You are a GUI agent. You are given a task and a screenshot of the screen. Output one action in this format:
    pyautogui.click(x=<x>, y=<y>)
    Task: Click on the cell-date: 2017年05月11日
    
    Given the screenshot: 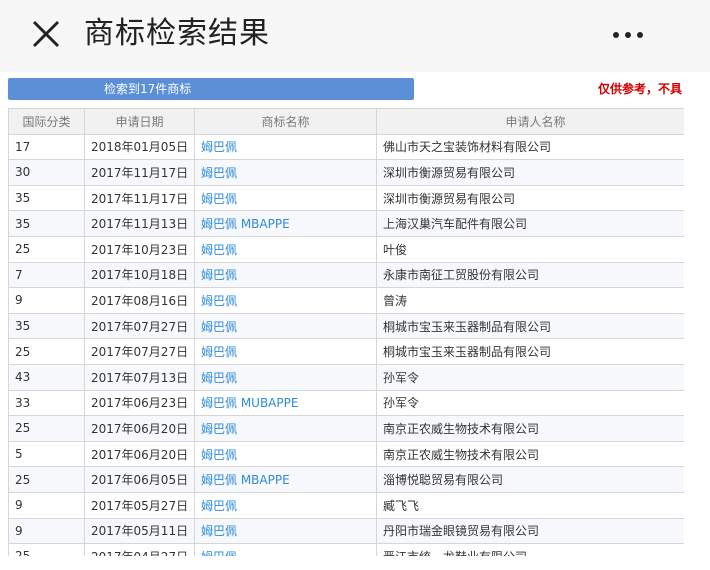 What is the action you would take?
    pyautogui.click(x=139, y=531)
    